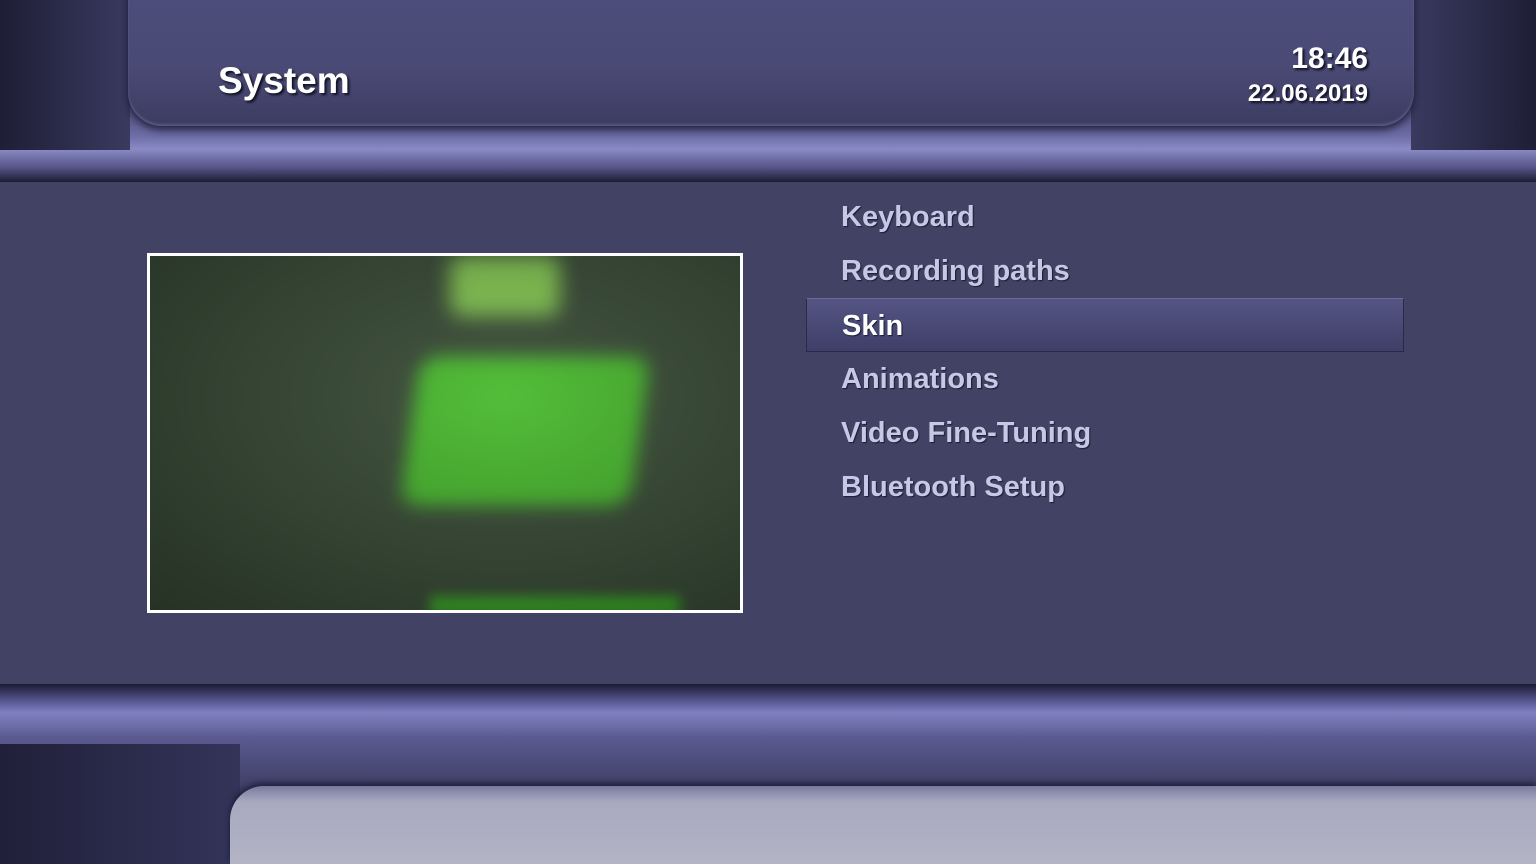  Describe the element at coordinates (284, 80) in the screenshot. I see `page-title: System` at that location.